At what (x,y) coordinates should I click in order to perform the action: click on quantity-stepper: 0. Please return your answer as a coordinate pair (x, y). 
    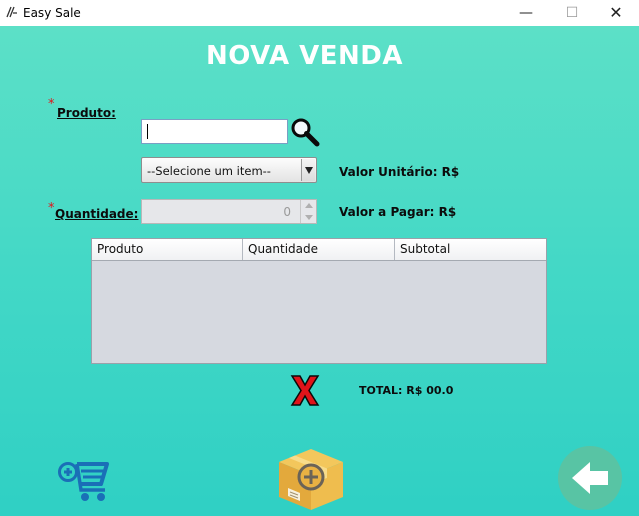
    Looking at the image, I should click on (229, 211).